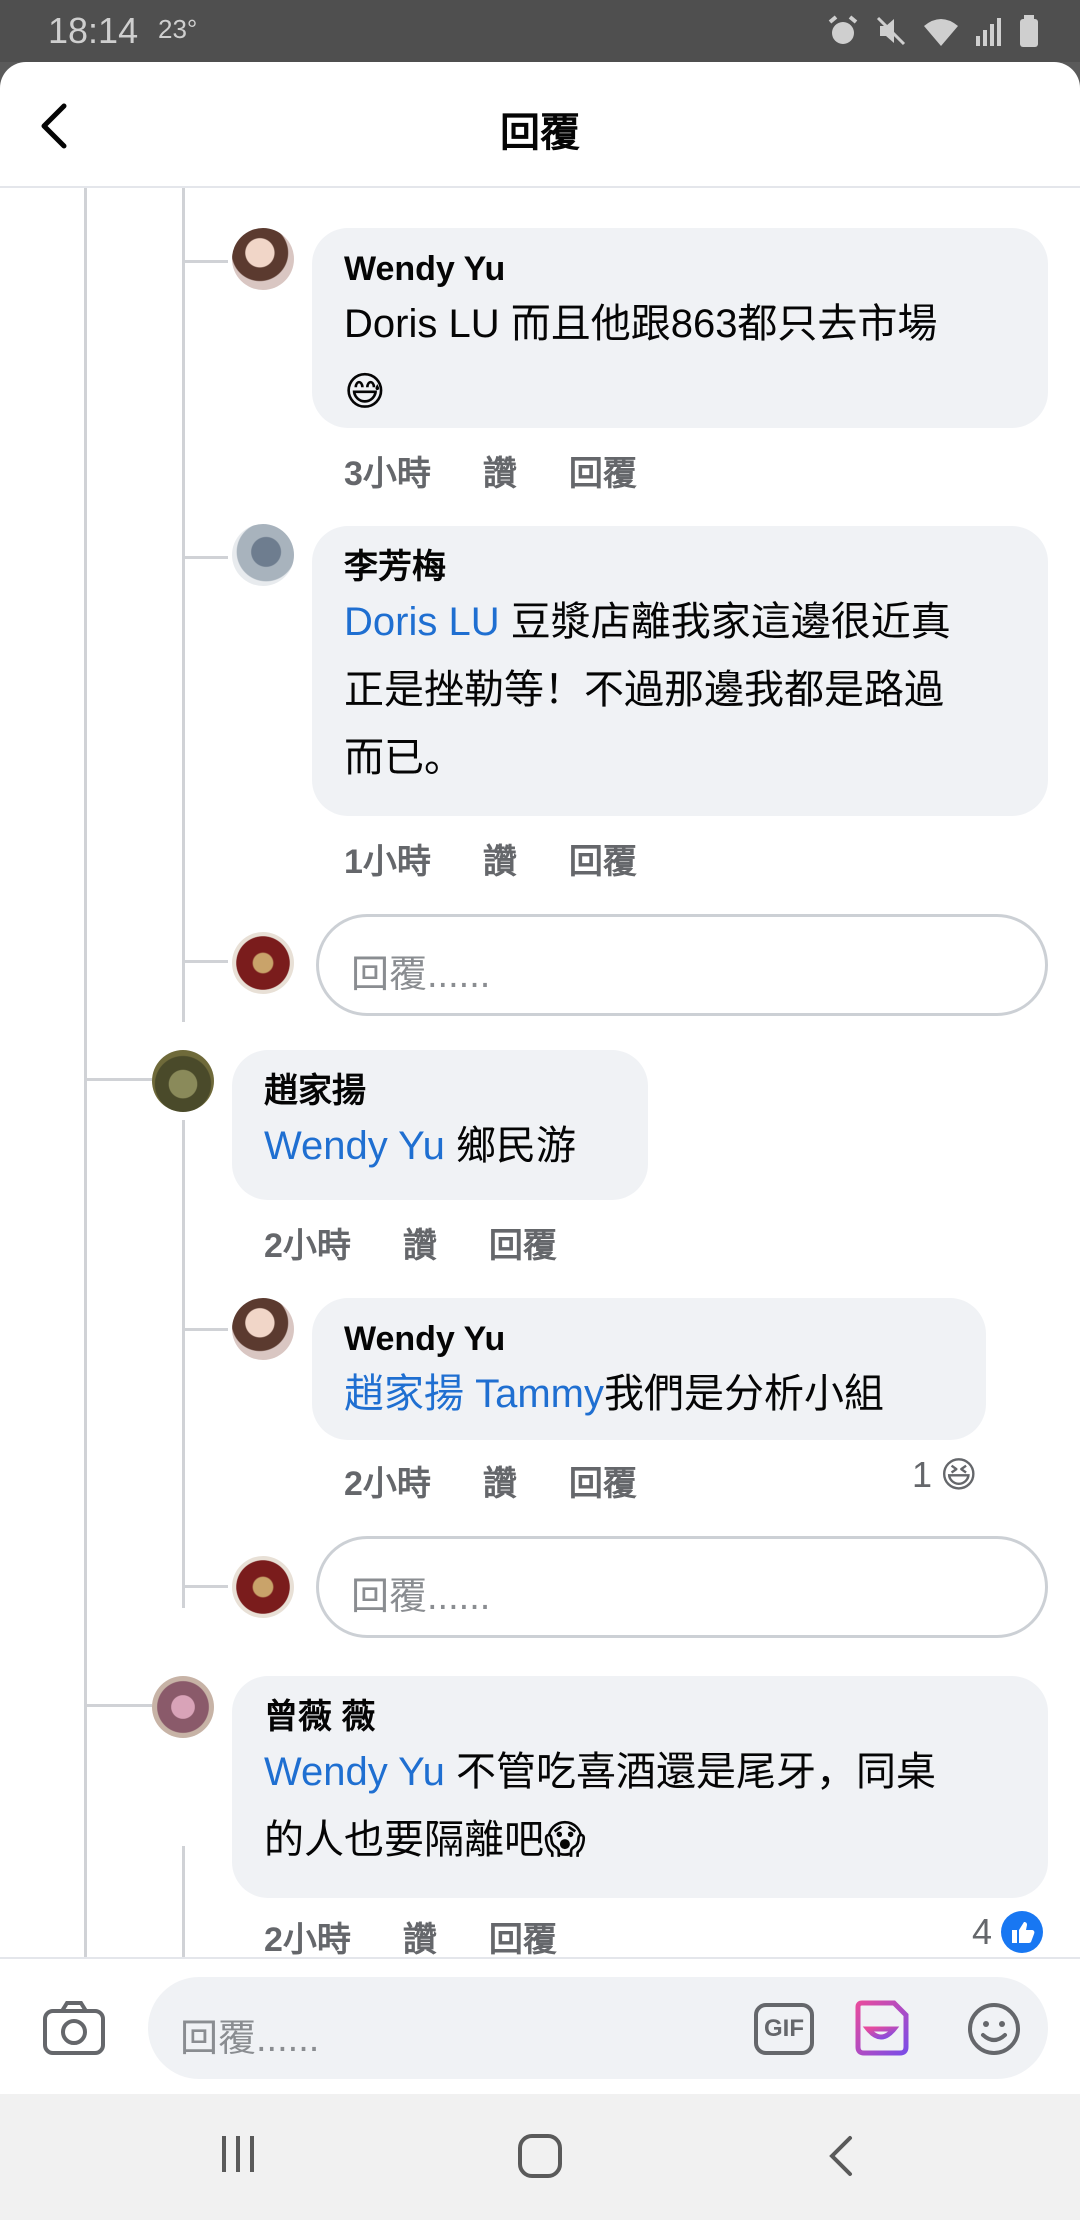  Describe the element at coordinates (404, 758) in the screenshot. I see `comment-text-line: 而已。` at that location.